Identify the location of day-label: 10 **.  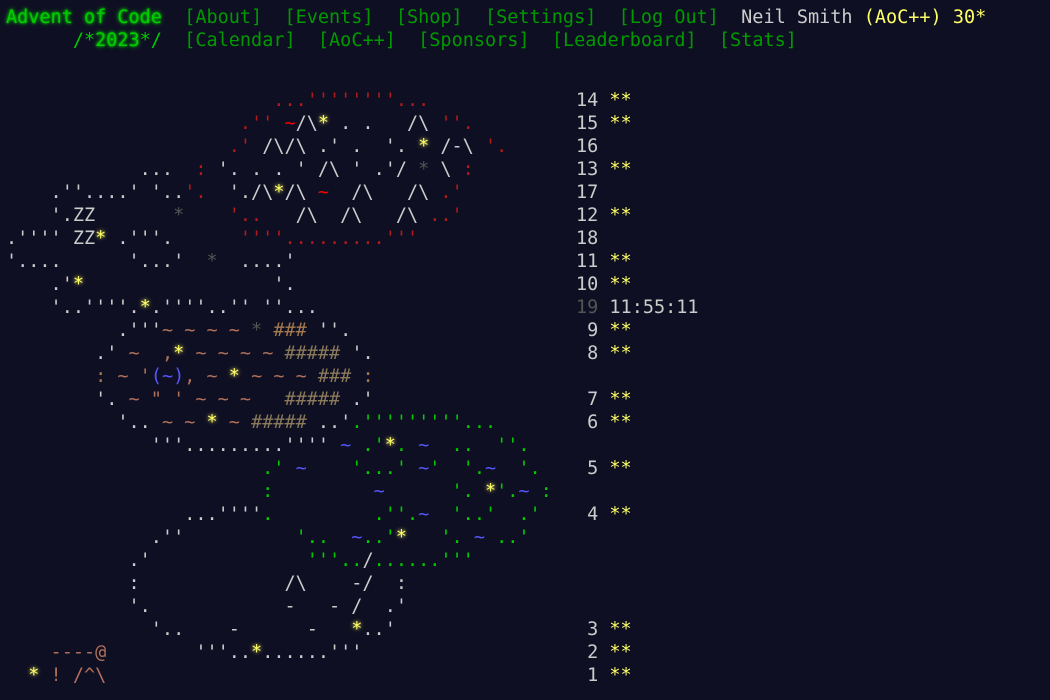
(604, 284).